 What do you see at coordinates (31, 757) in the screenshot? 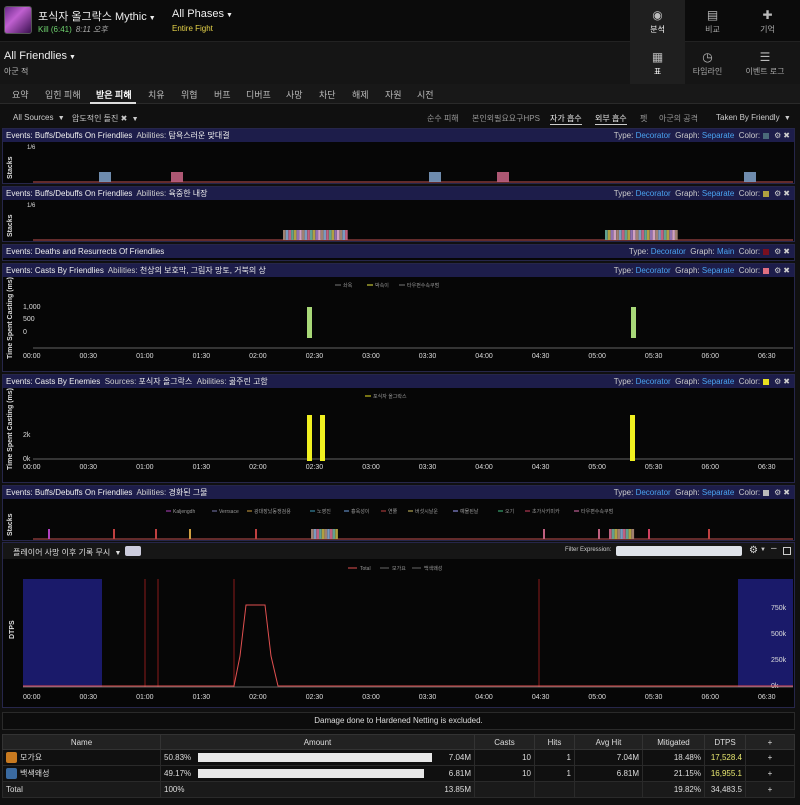
I see `player-name: 모가요` at bounding box center [31, 757].